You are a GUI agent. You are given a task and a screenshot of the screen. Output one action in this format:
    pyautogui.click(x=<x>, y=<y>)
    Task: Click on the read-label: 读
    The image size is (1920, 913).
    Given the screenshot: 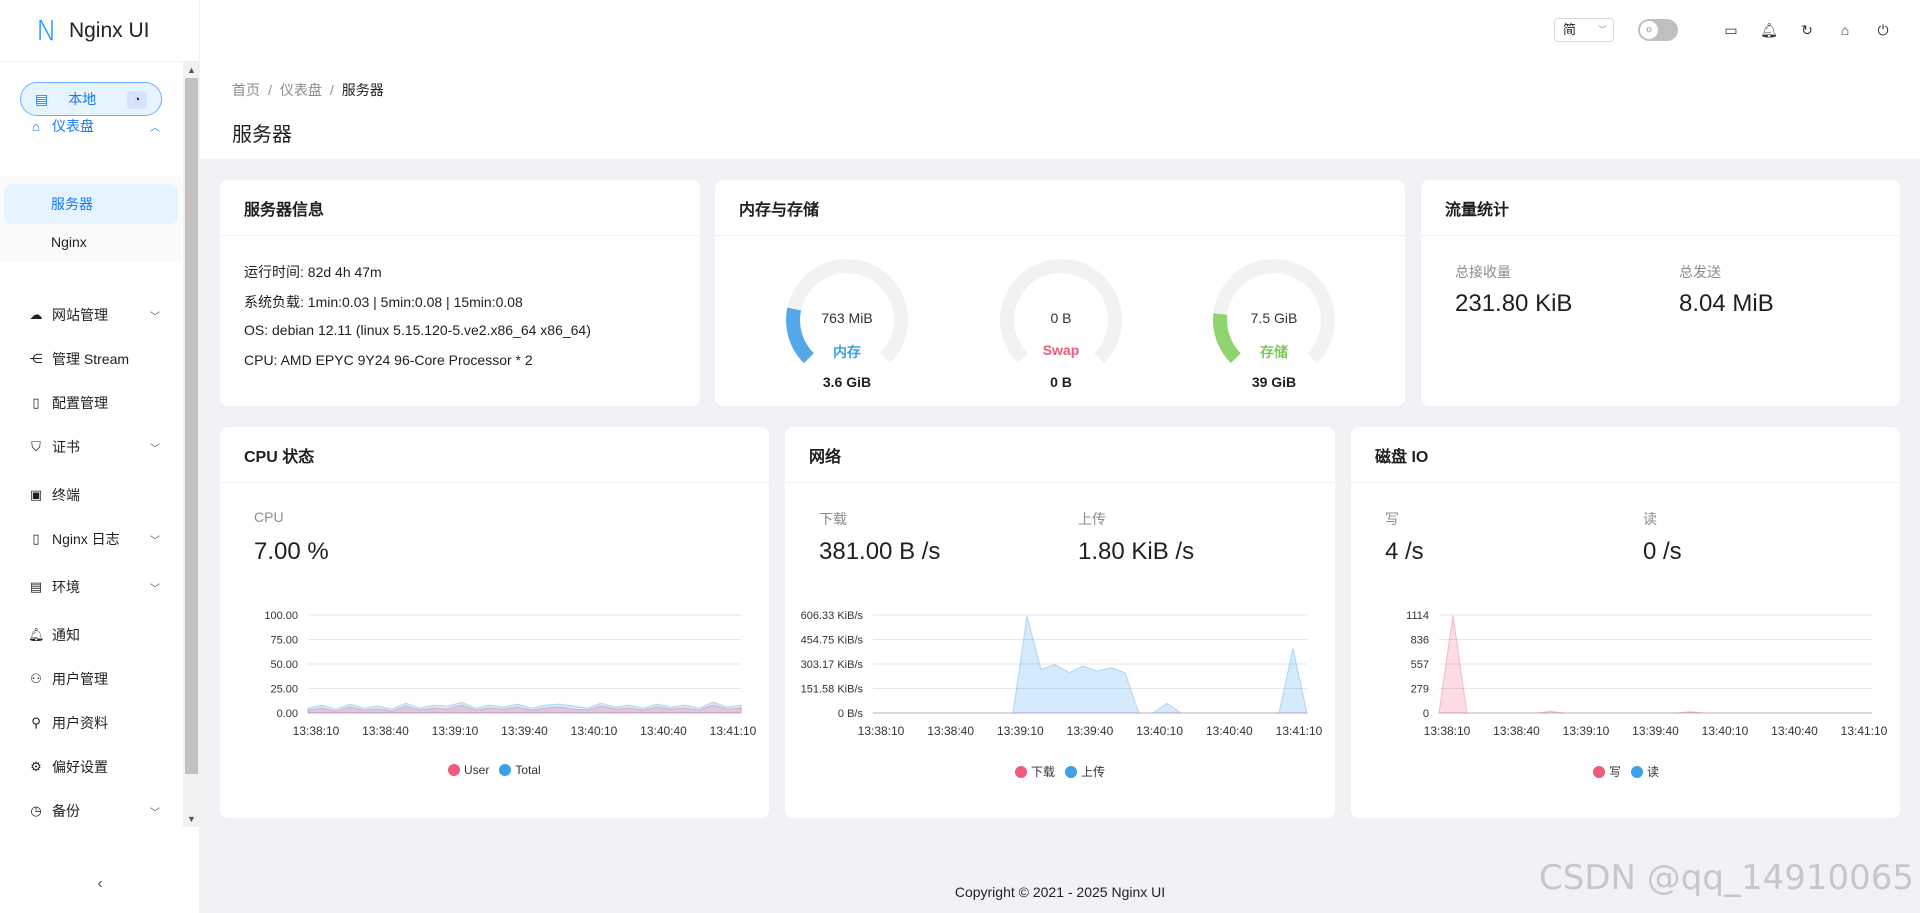 What is the action you would take?
    pyautogui.click(x=1650, y=519)
    